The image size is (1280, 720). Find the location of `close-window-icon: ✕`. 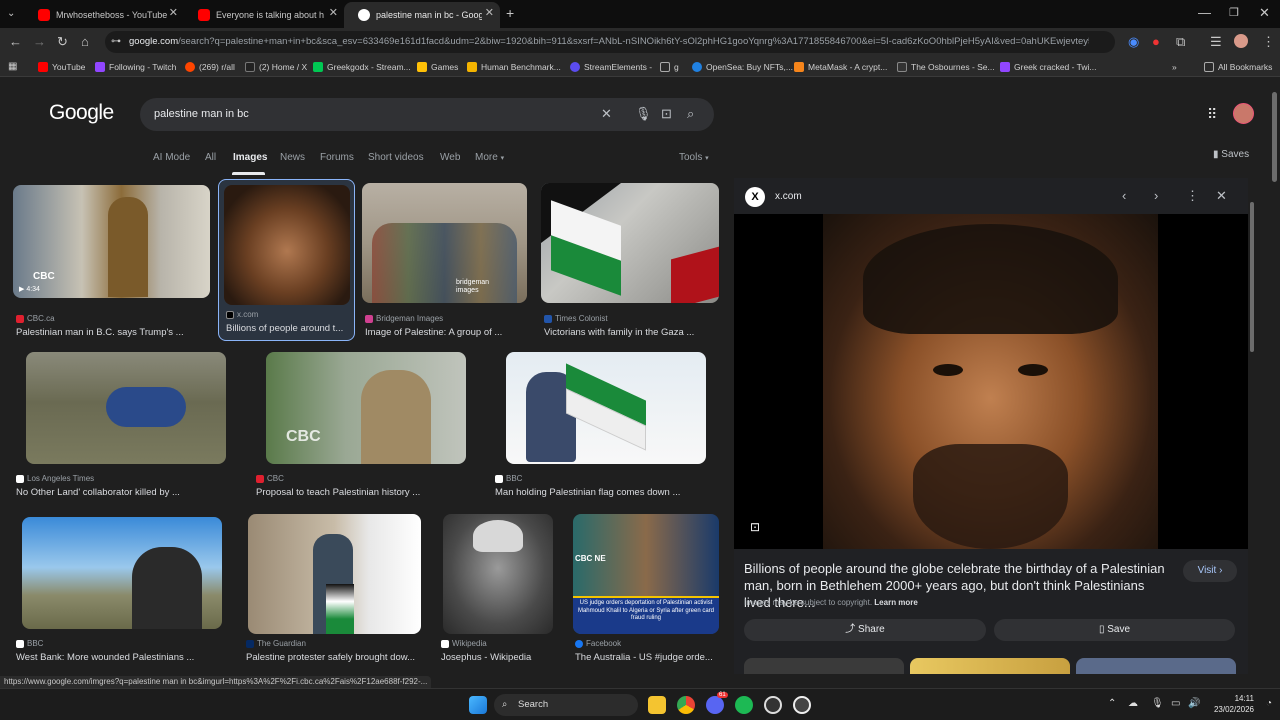

close-window-icon: ✕ is located at coordinates (1264, 13).